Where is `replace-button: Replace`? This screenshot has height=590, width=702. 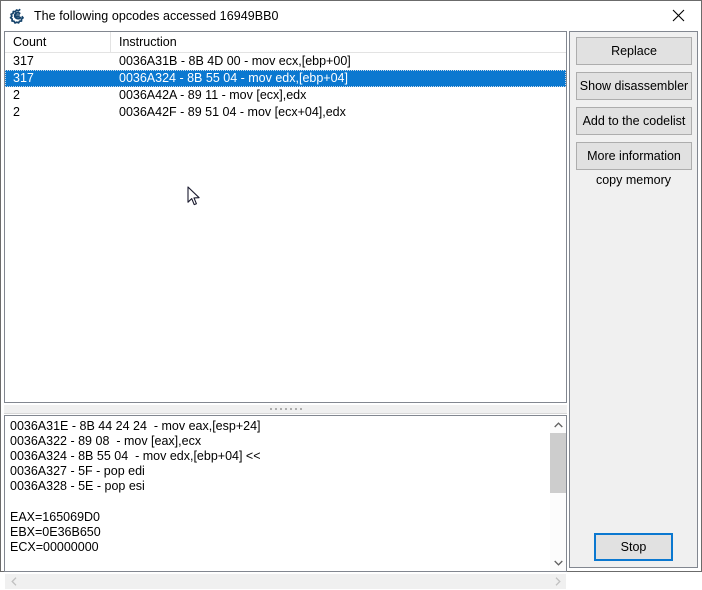 replace-button: Replace is located at coordinates (634, 51).